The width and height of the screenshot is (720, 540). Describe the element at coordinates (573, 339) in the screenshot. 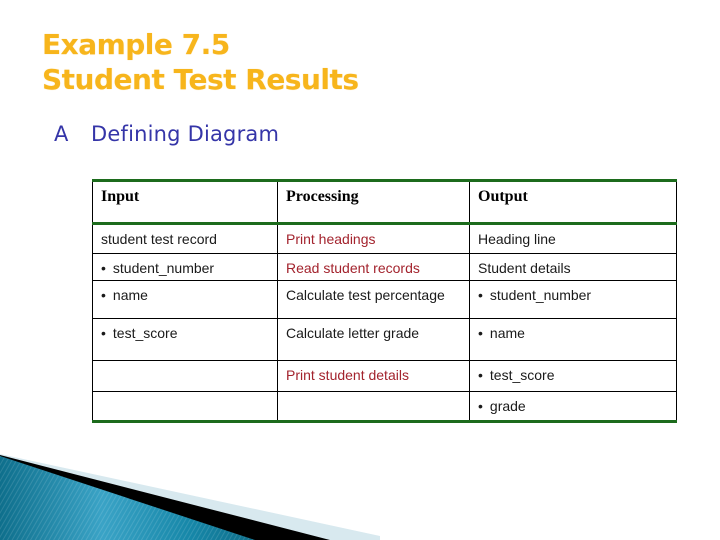

I see `cell-output: name` at that location.